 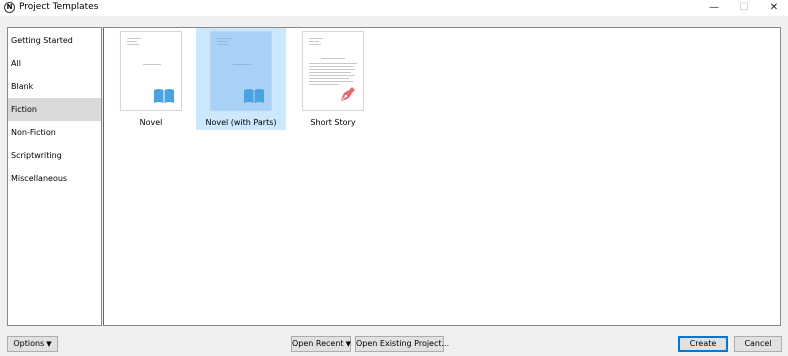 What do you see at coordinates (54, 86) in the screenshot?
I see `sidebar-item-blank: Blank` at bounding box center [54, 86].